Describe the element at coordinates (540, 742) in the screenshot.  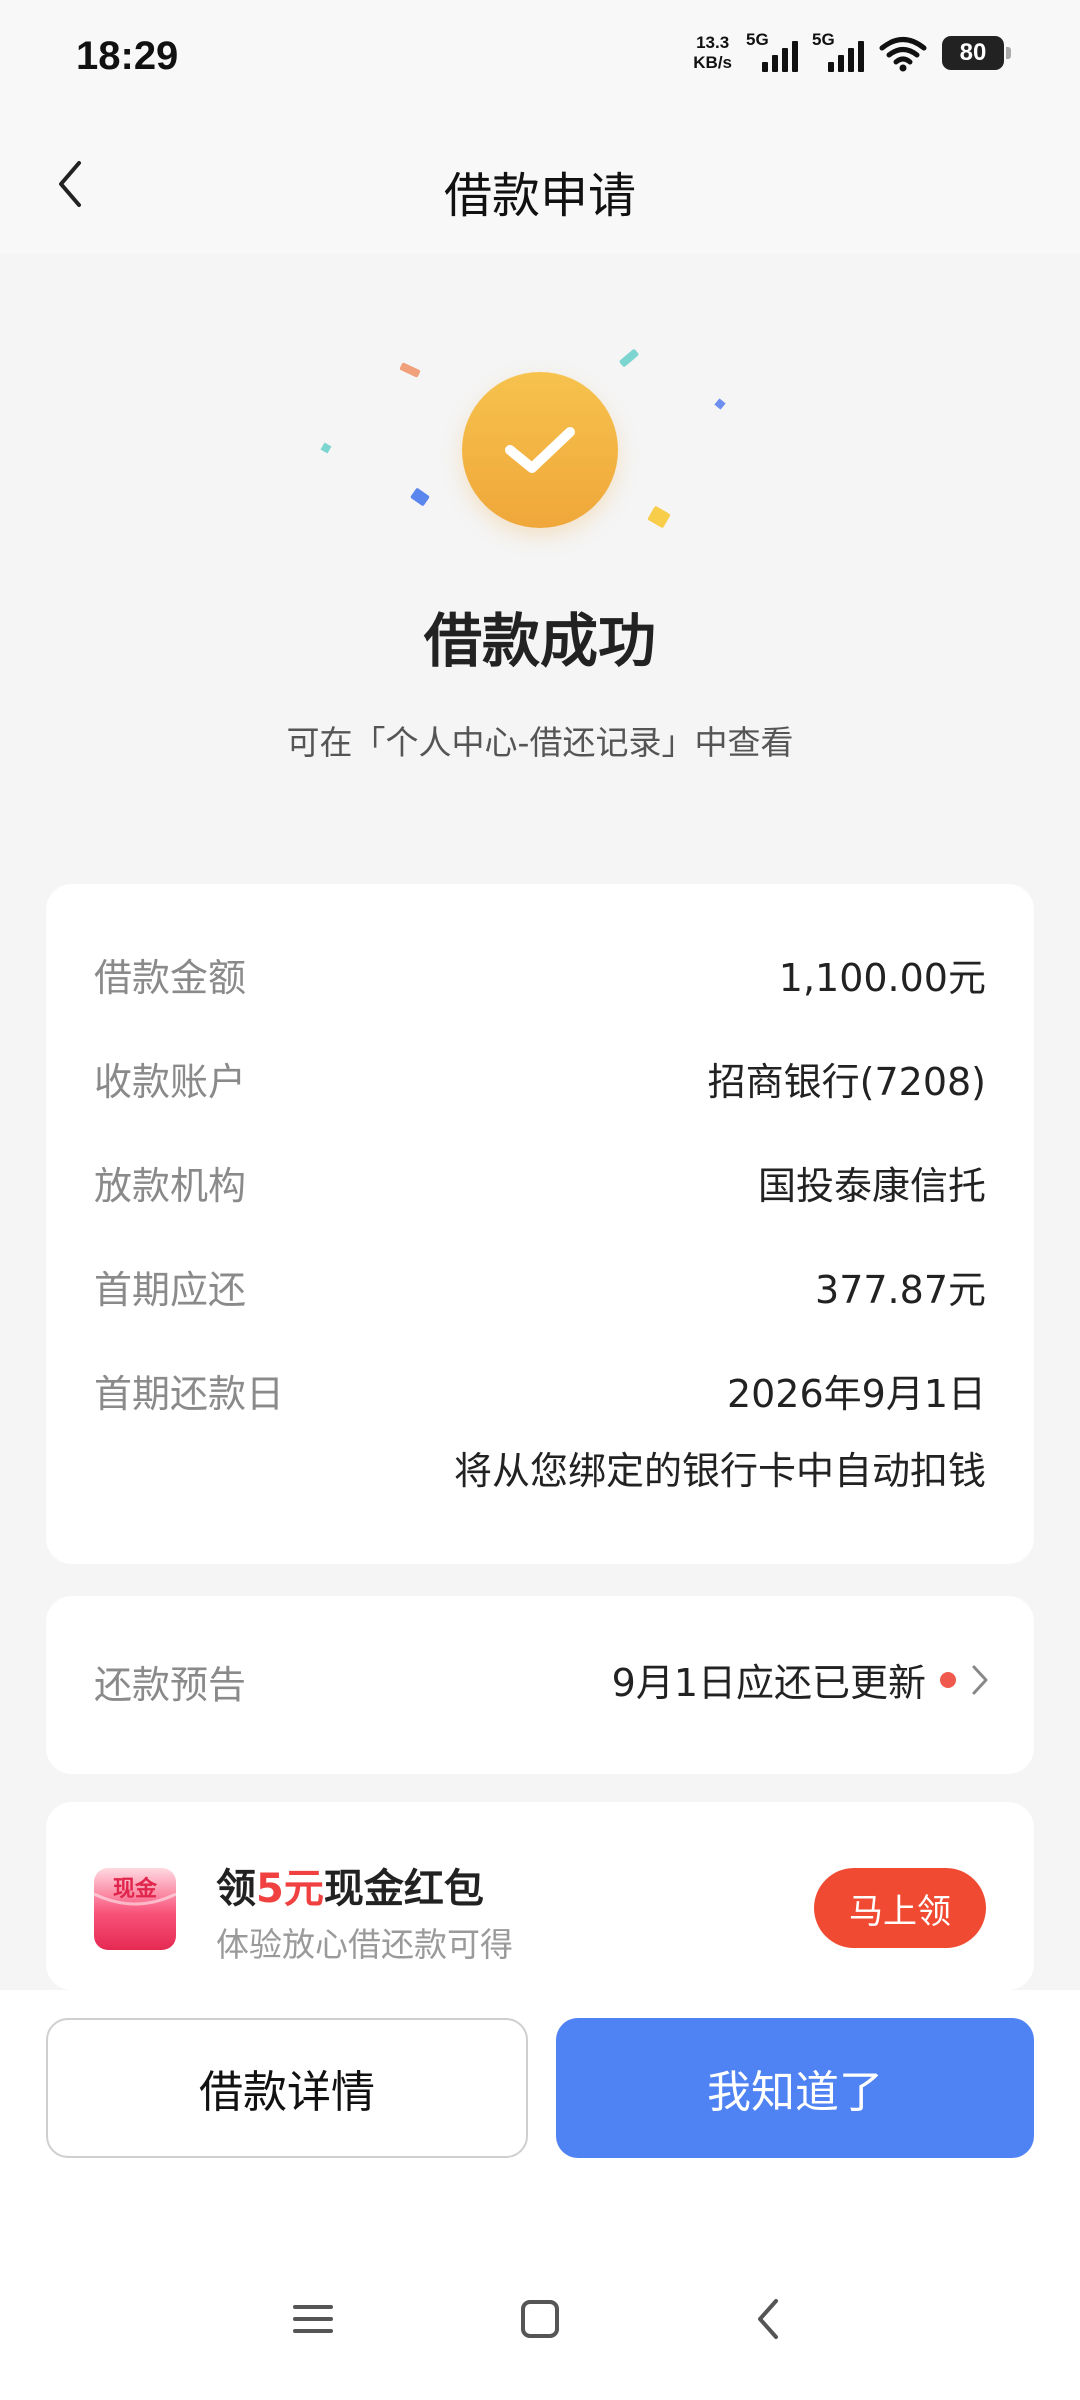
I see `success-subtitle: 可在「个人中心-借还记录」中查看` at that location.